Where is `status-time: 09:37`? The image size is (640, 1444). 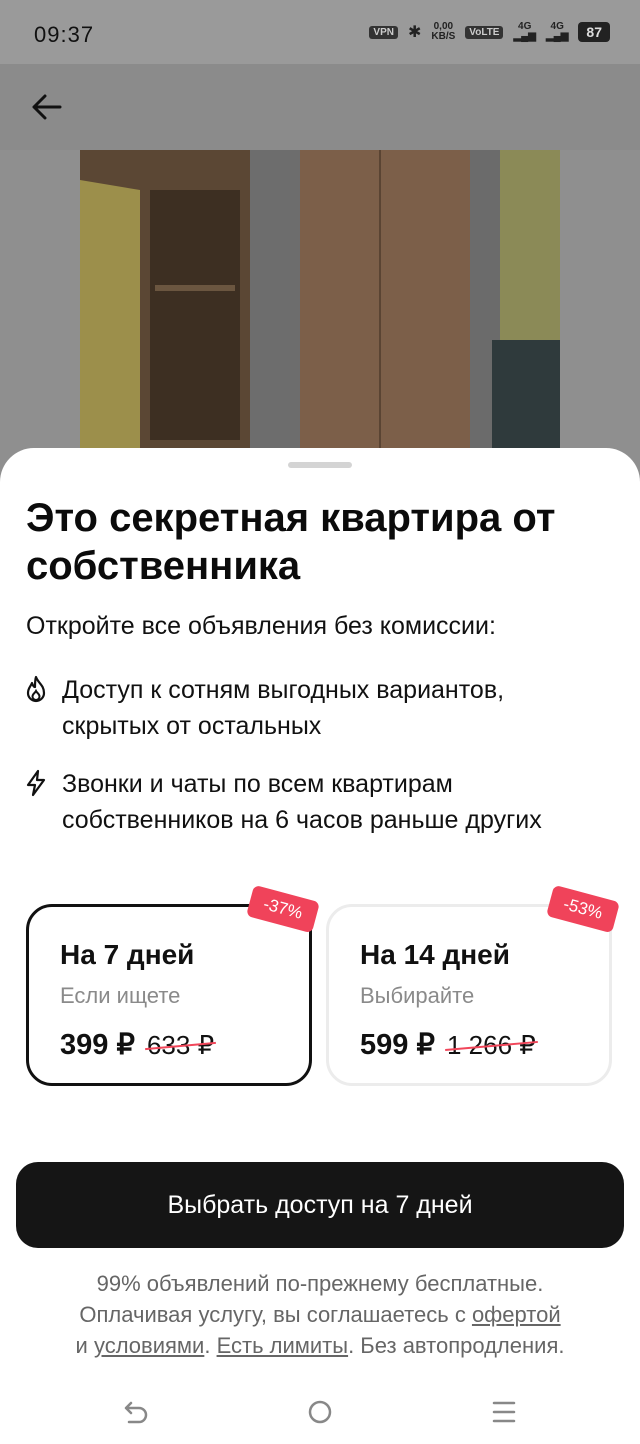 status-time: 09:37 is located at coordinates (64, 34).